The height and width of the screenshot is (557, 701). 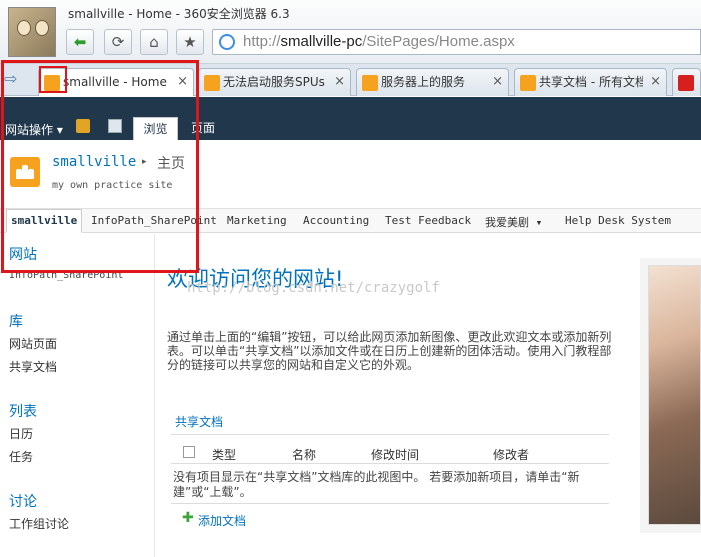 I want to click on tab-server-services: 服务器上的服务 ×, so click(x=432, y=82).